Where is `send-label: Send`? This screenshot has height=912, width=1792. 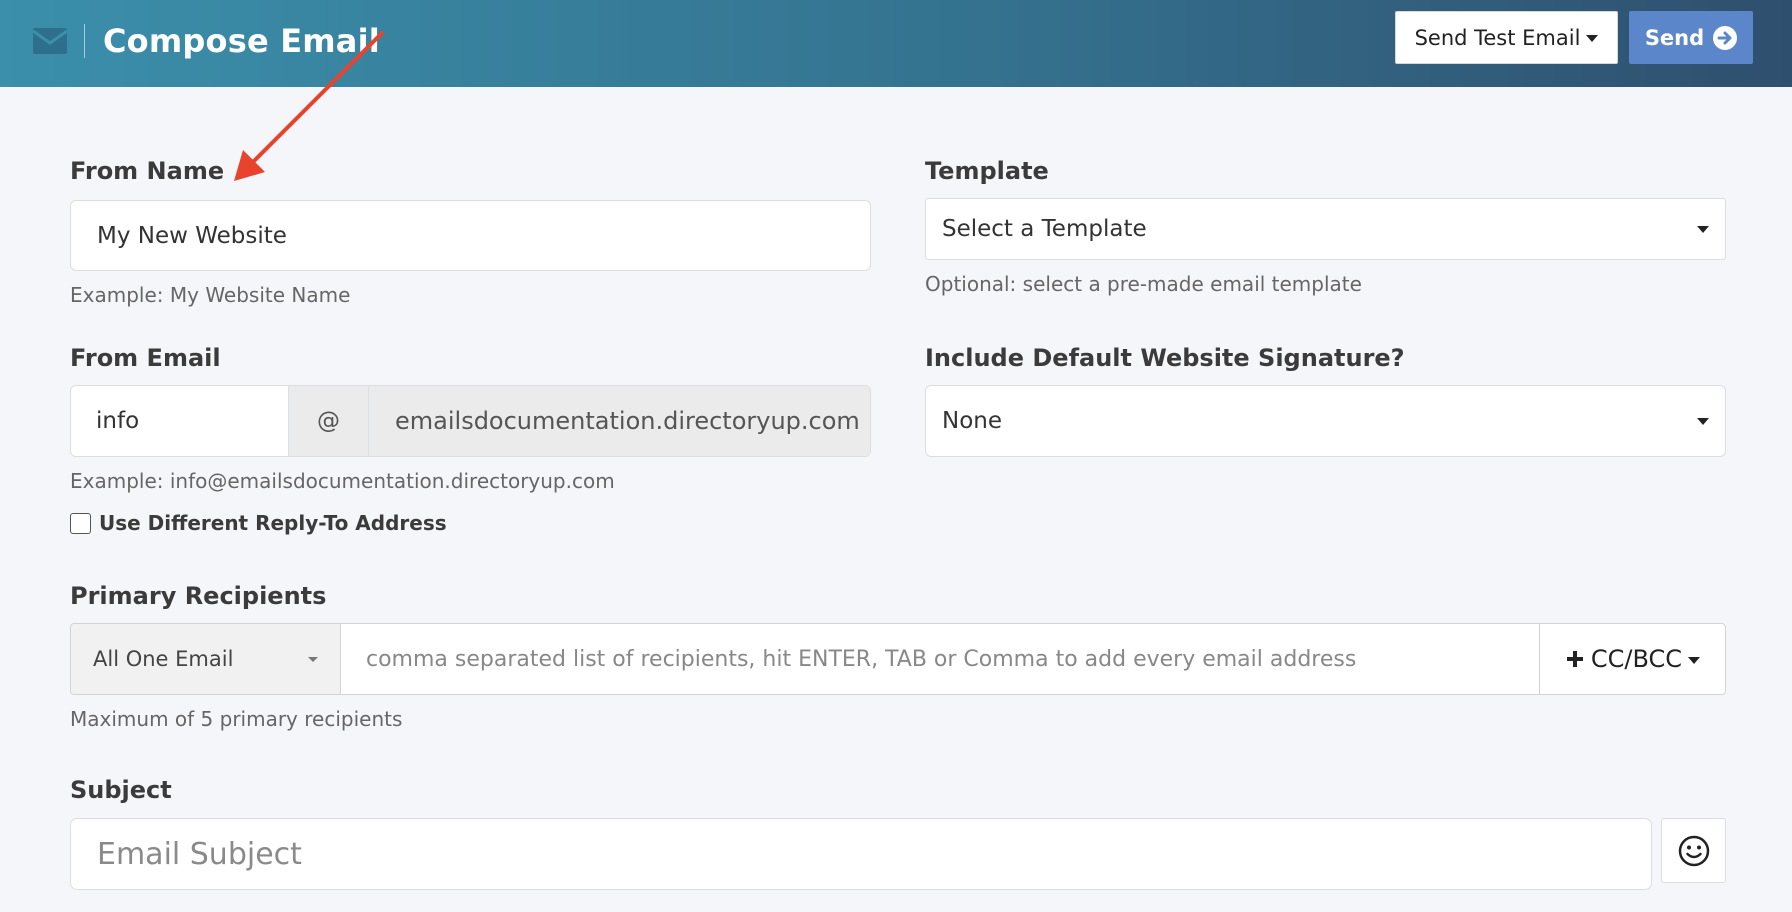
send-label: Send is located at coordinates (1674, 37).